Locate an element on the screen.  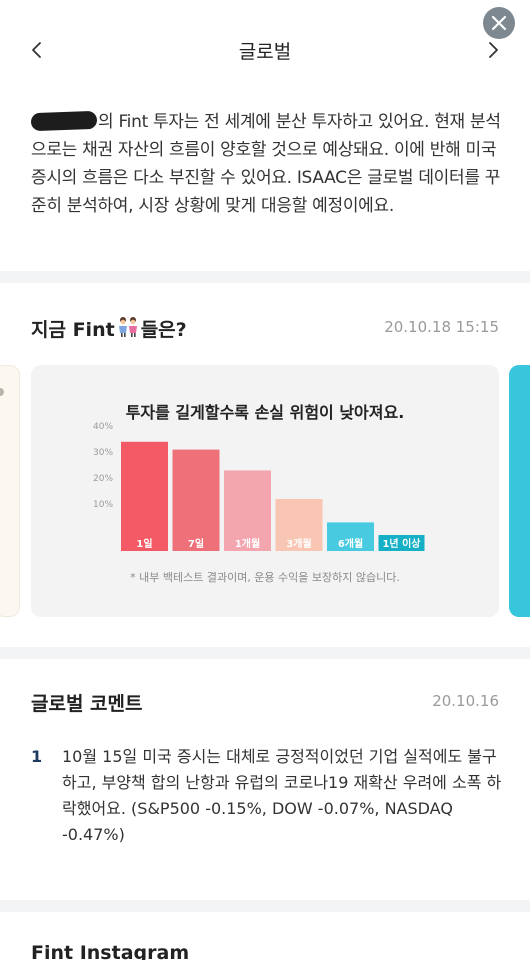
next-button is located at coordinates (494, 50).